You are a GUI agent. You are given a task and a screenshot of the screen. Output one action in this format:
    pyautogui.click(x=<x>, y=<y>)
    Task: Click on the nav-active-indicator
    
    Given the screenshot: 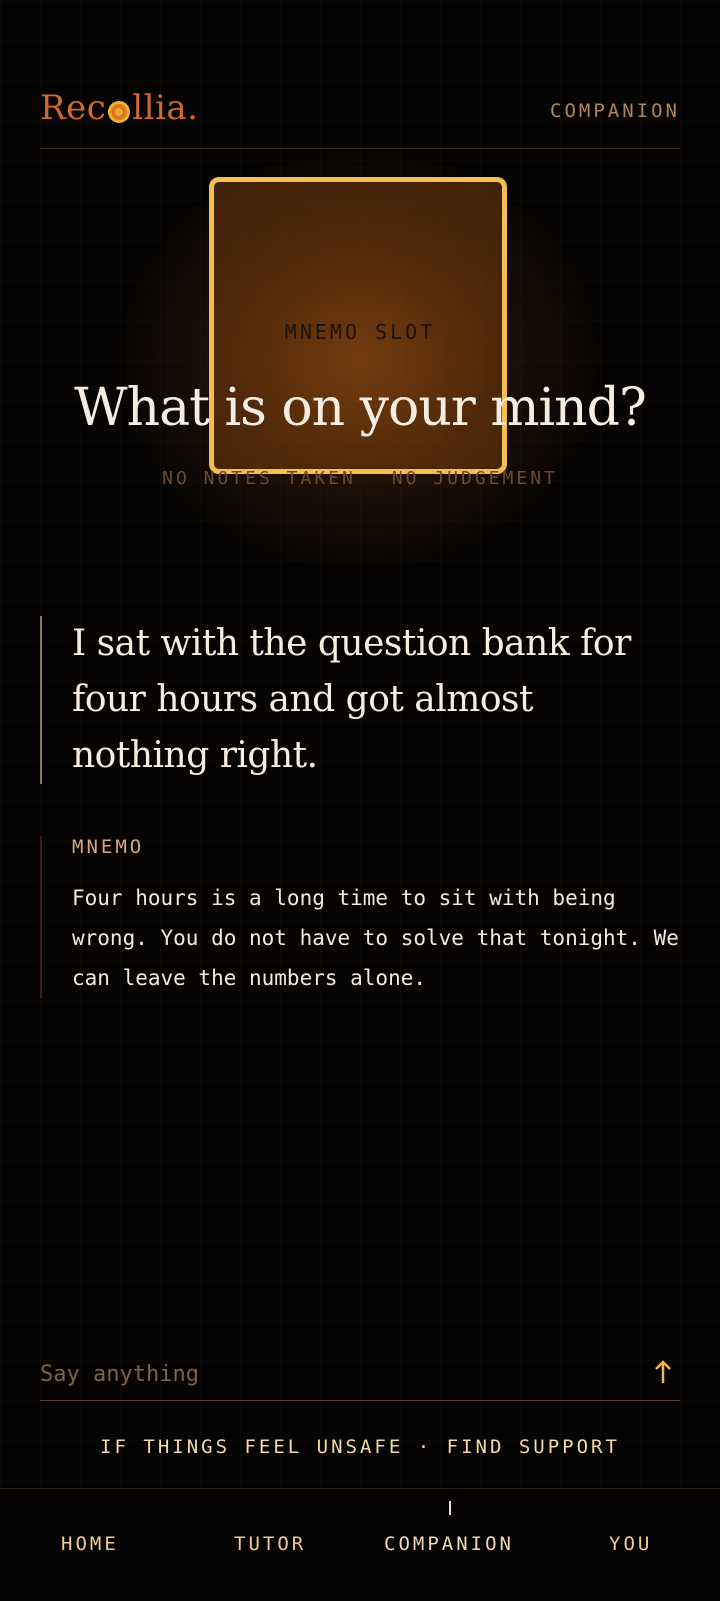 What is the action you would take?
    pyautogui.click(x=450, y=1508)
    